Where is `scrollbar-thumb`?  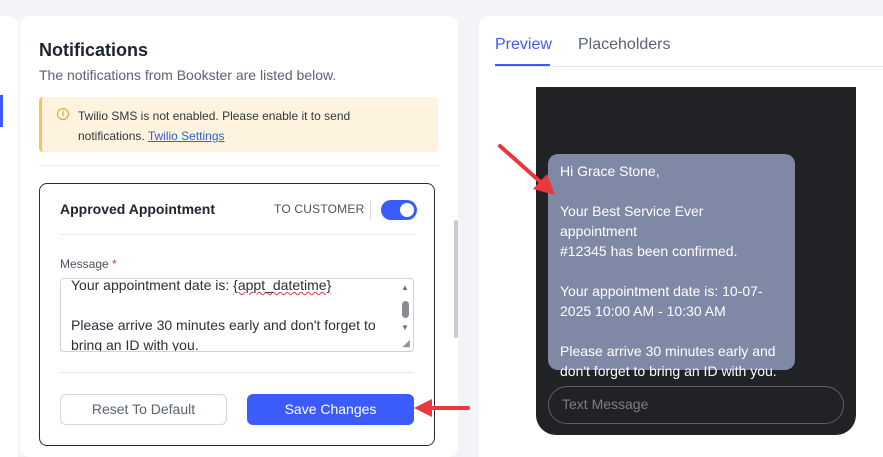 scrollbar-thumb is located at coordinates (405, 309).